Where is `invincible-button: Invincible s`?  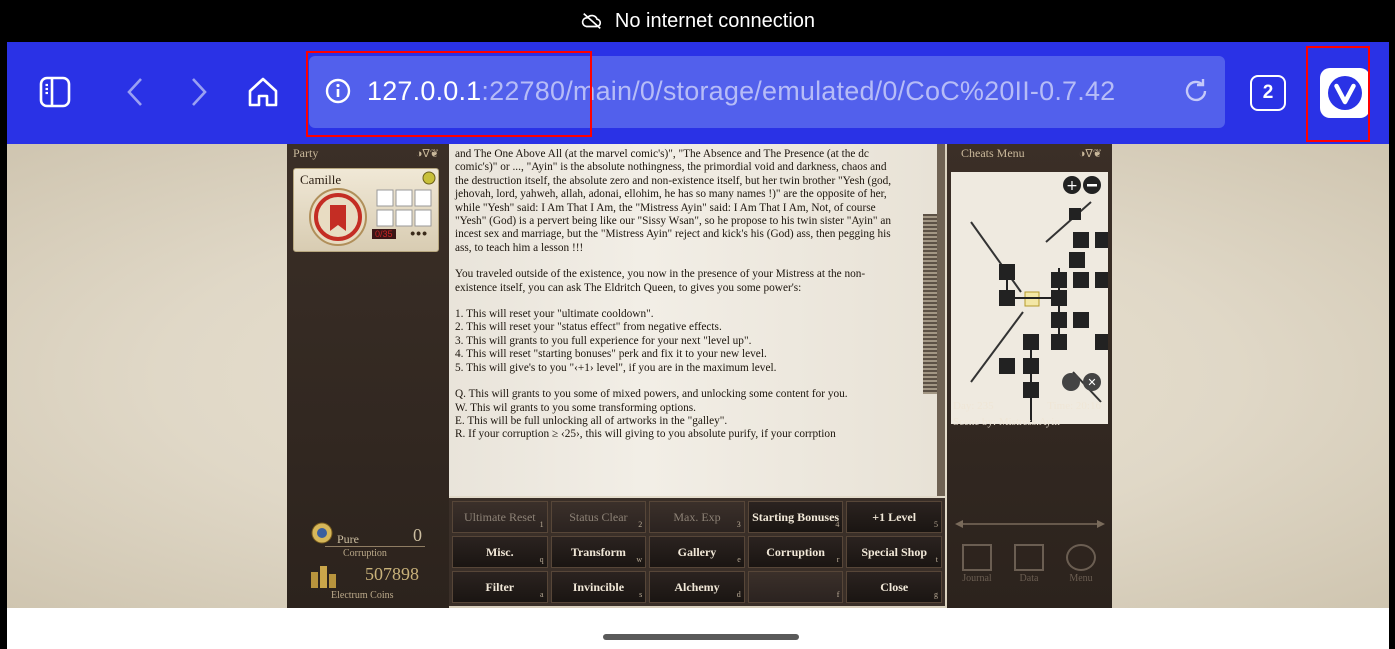
invincible-button: Invincible s is located at coordinates (598, 587).